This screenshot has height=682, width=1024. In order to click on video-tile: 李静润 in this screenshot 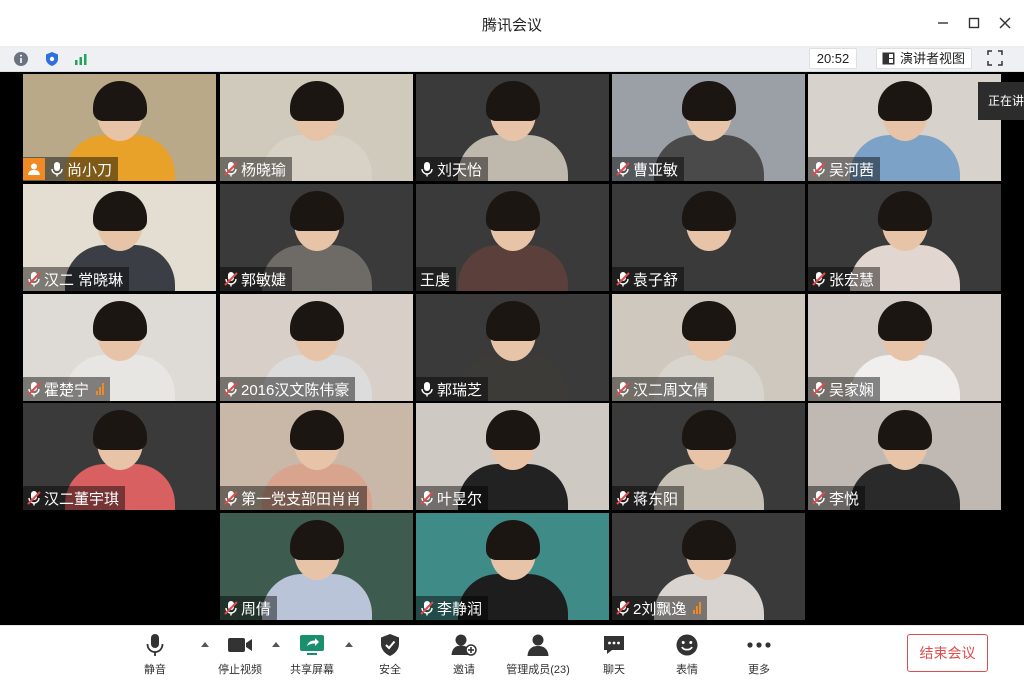, I will do `click(512, 566)`.